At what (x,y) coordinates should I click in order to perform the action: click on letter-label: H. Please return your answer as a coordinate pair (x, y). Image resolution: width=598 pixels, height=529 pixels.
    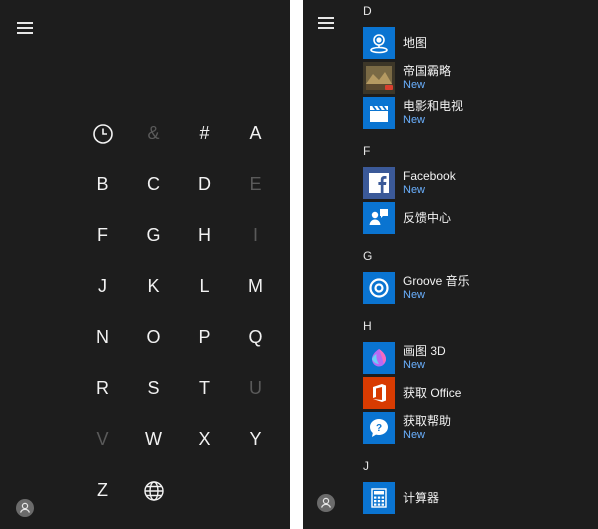
    Looking at the image, I should click on (204, 235).